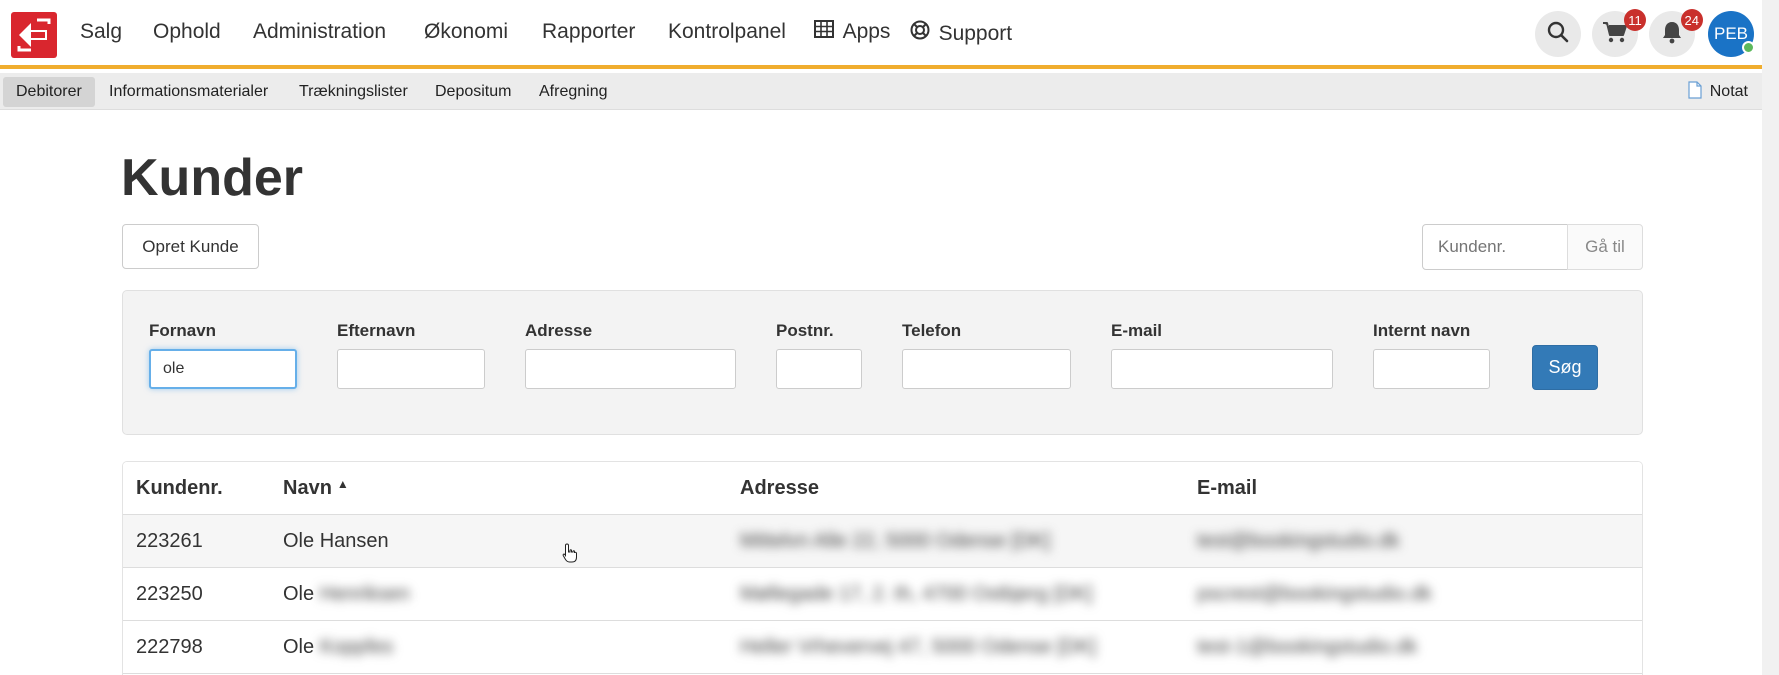 Image resolution: width=1779 pixels, height=675 pixels. I want to click on nav-rapporter: Rapporter, so click(588, 32).